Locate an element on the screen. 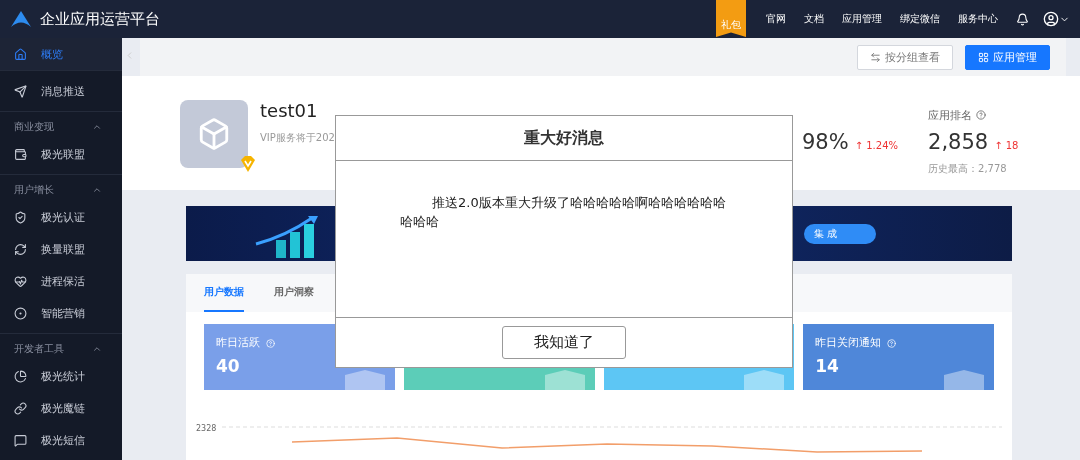 The image size is (1080, 460). send-icon is located at coordinates (20, 91).